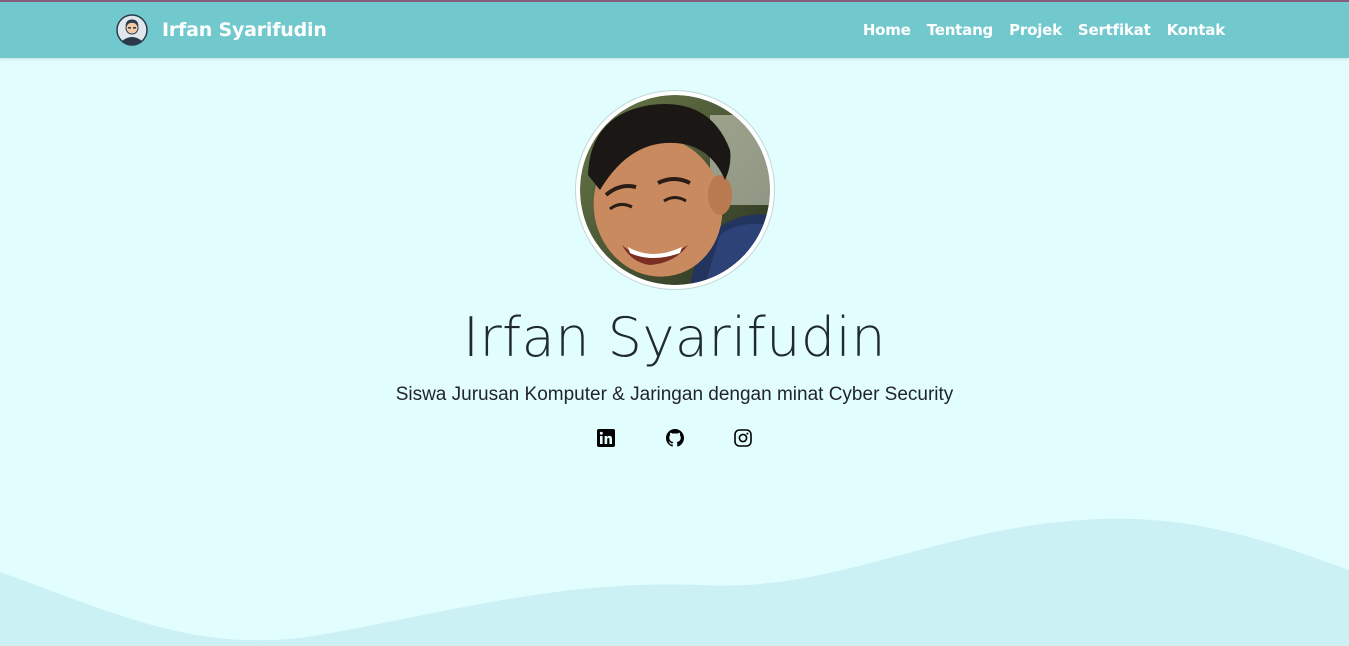 The width and height of the screenshot is (1349, 646). Describe the element at coordinates (244, 30) in the screenshot. I see `brand-name: Irfan Syarifudin` at that location.